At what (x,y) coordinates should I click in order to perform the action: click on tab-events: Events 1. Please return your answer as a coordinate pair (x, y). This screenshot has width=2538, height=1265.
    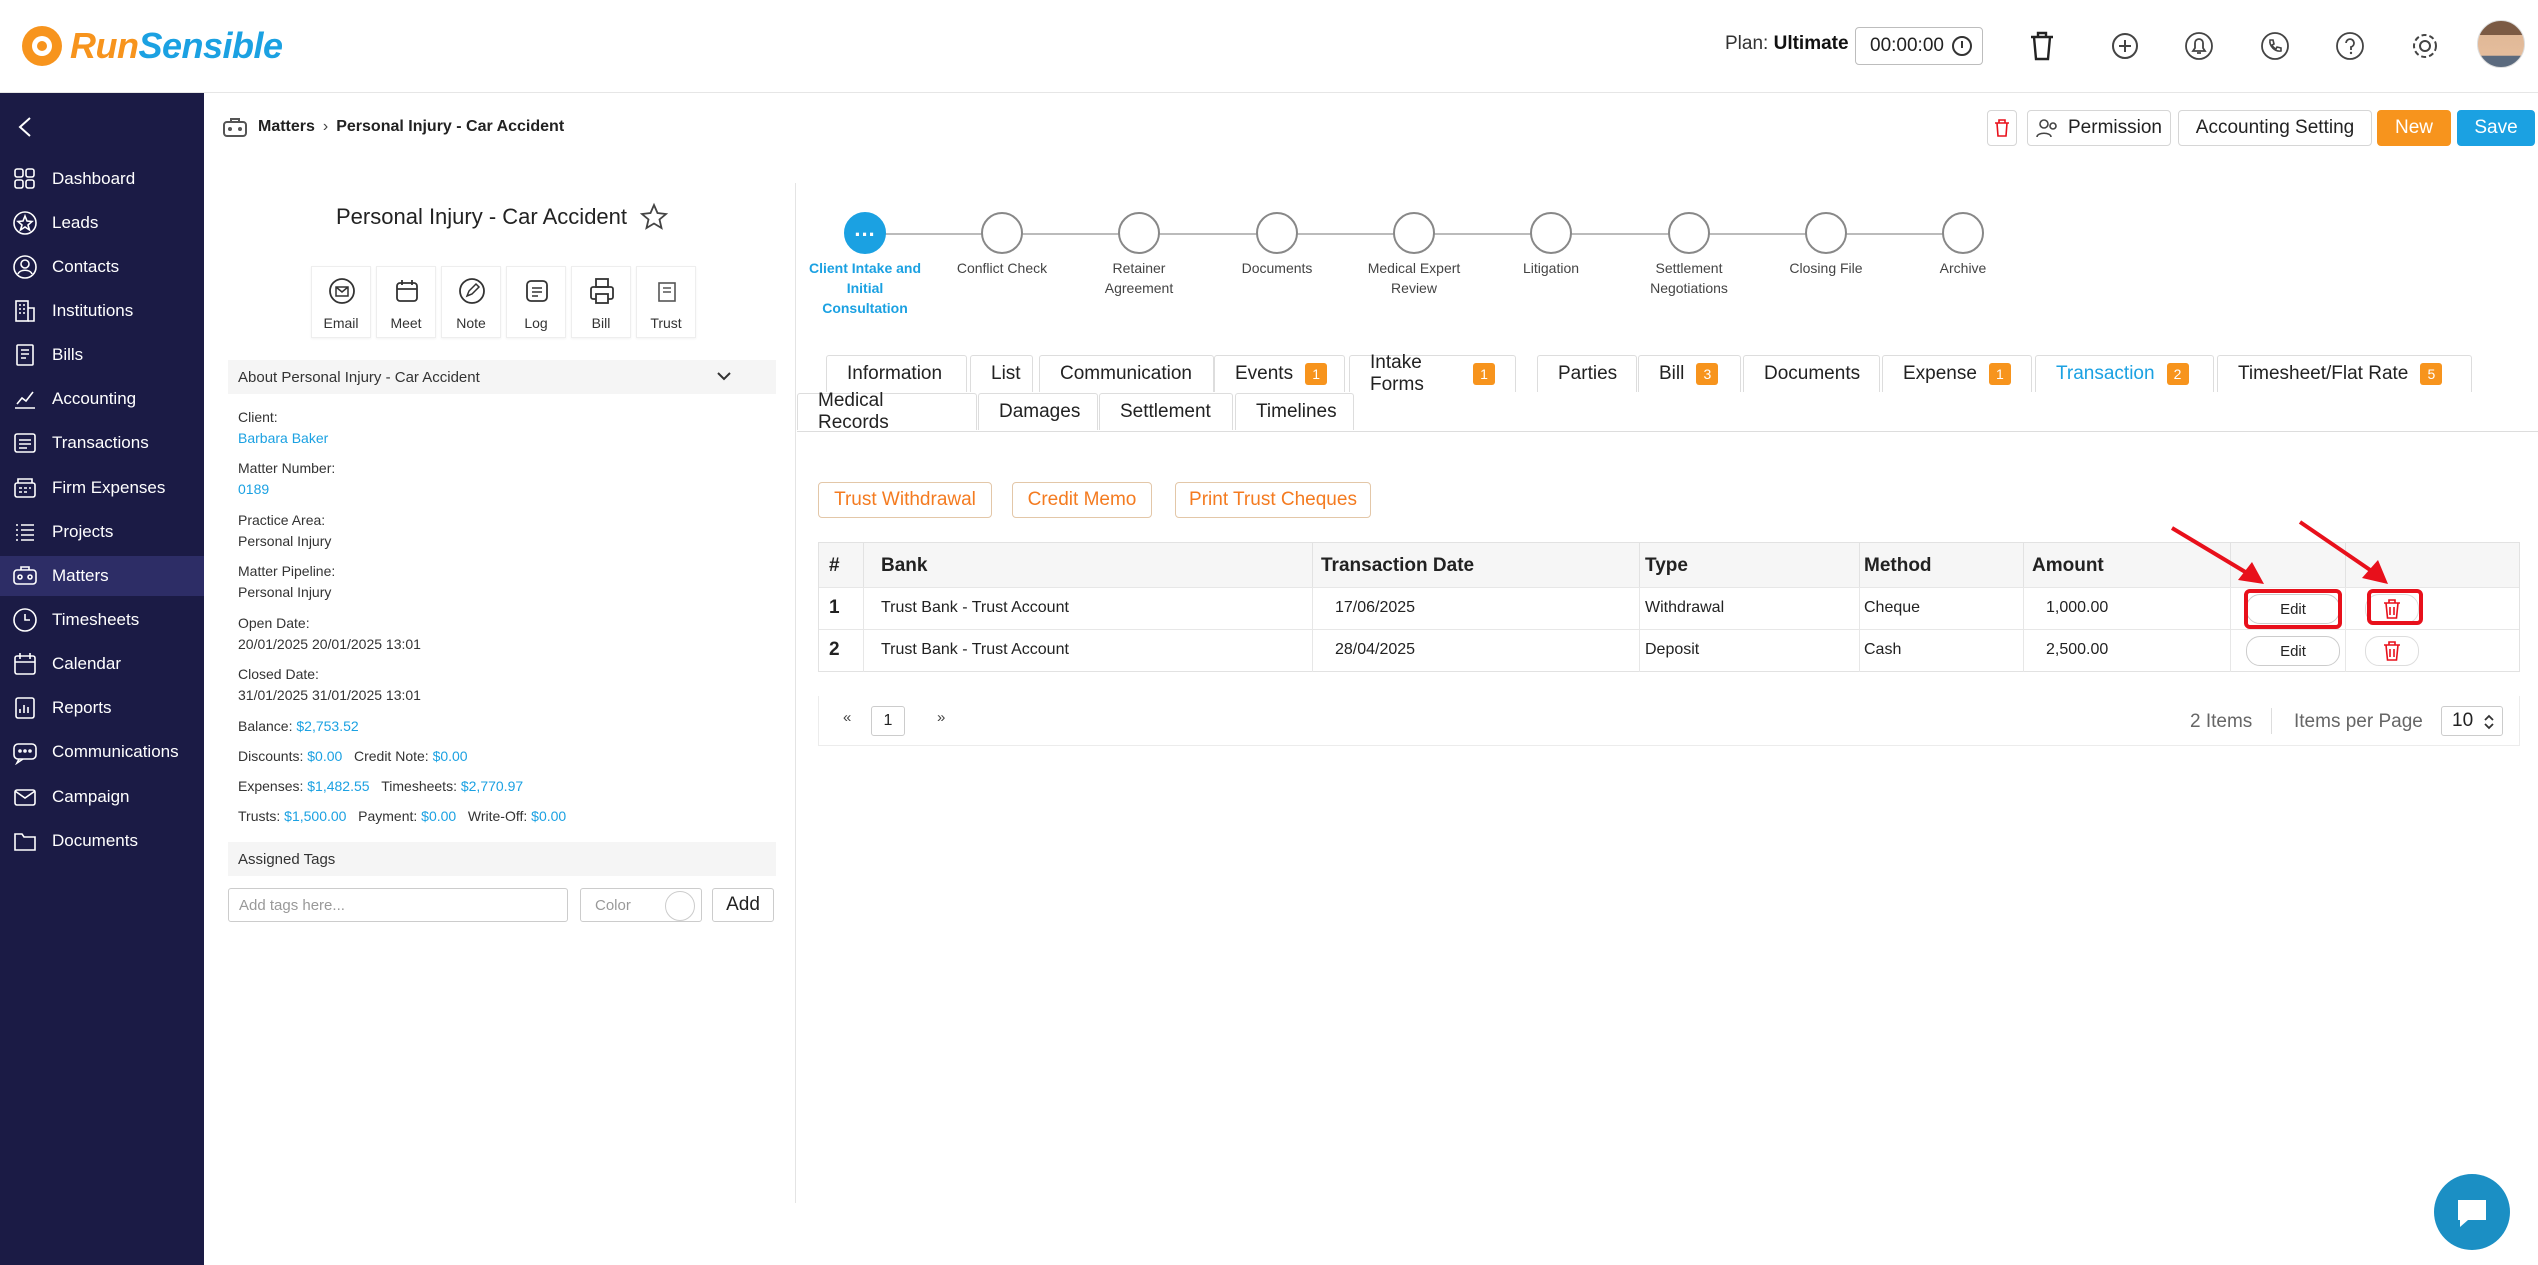
    Looking at the image, I should click on (1279, 373).